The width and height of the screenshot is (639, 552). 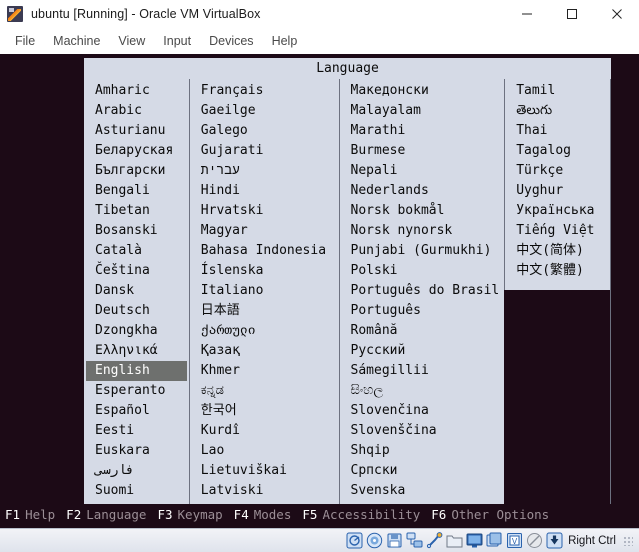 I want to click on language-item: Türkçe, so click(x=557, y=171).